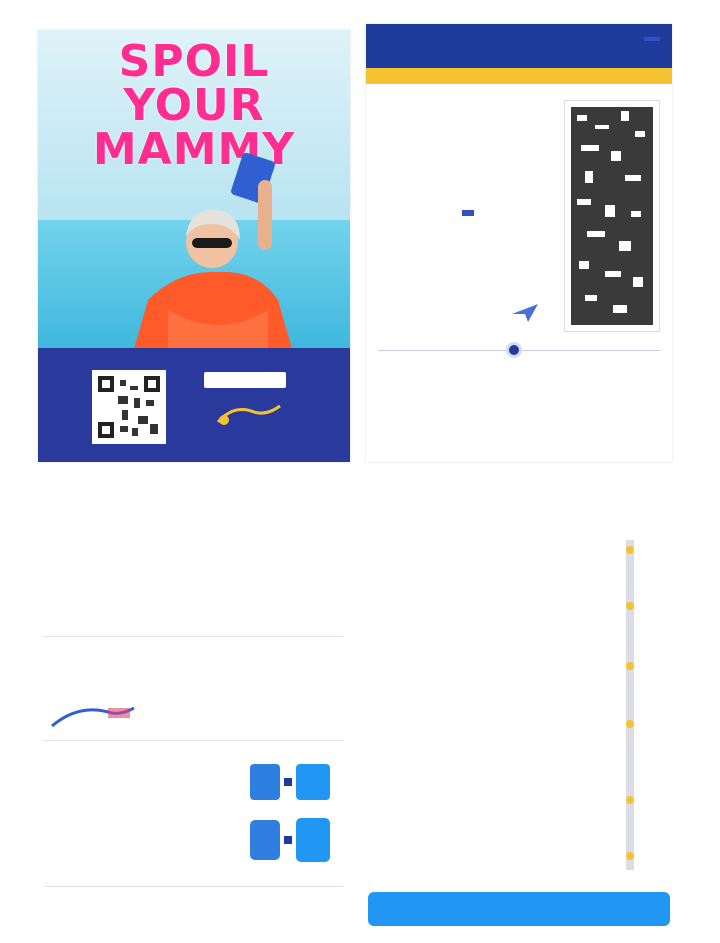  Describe the element at coordinates (519, 909) in the screenshot. I see `timeline-footer-bar` at that location.